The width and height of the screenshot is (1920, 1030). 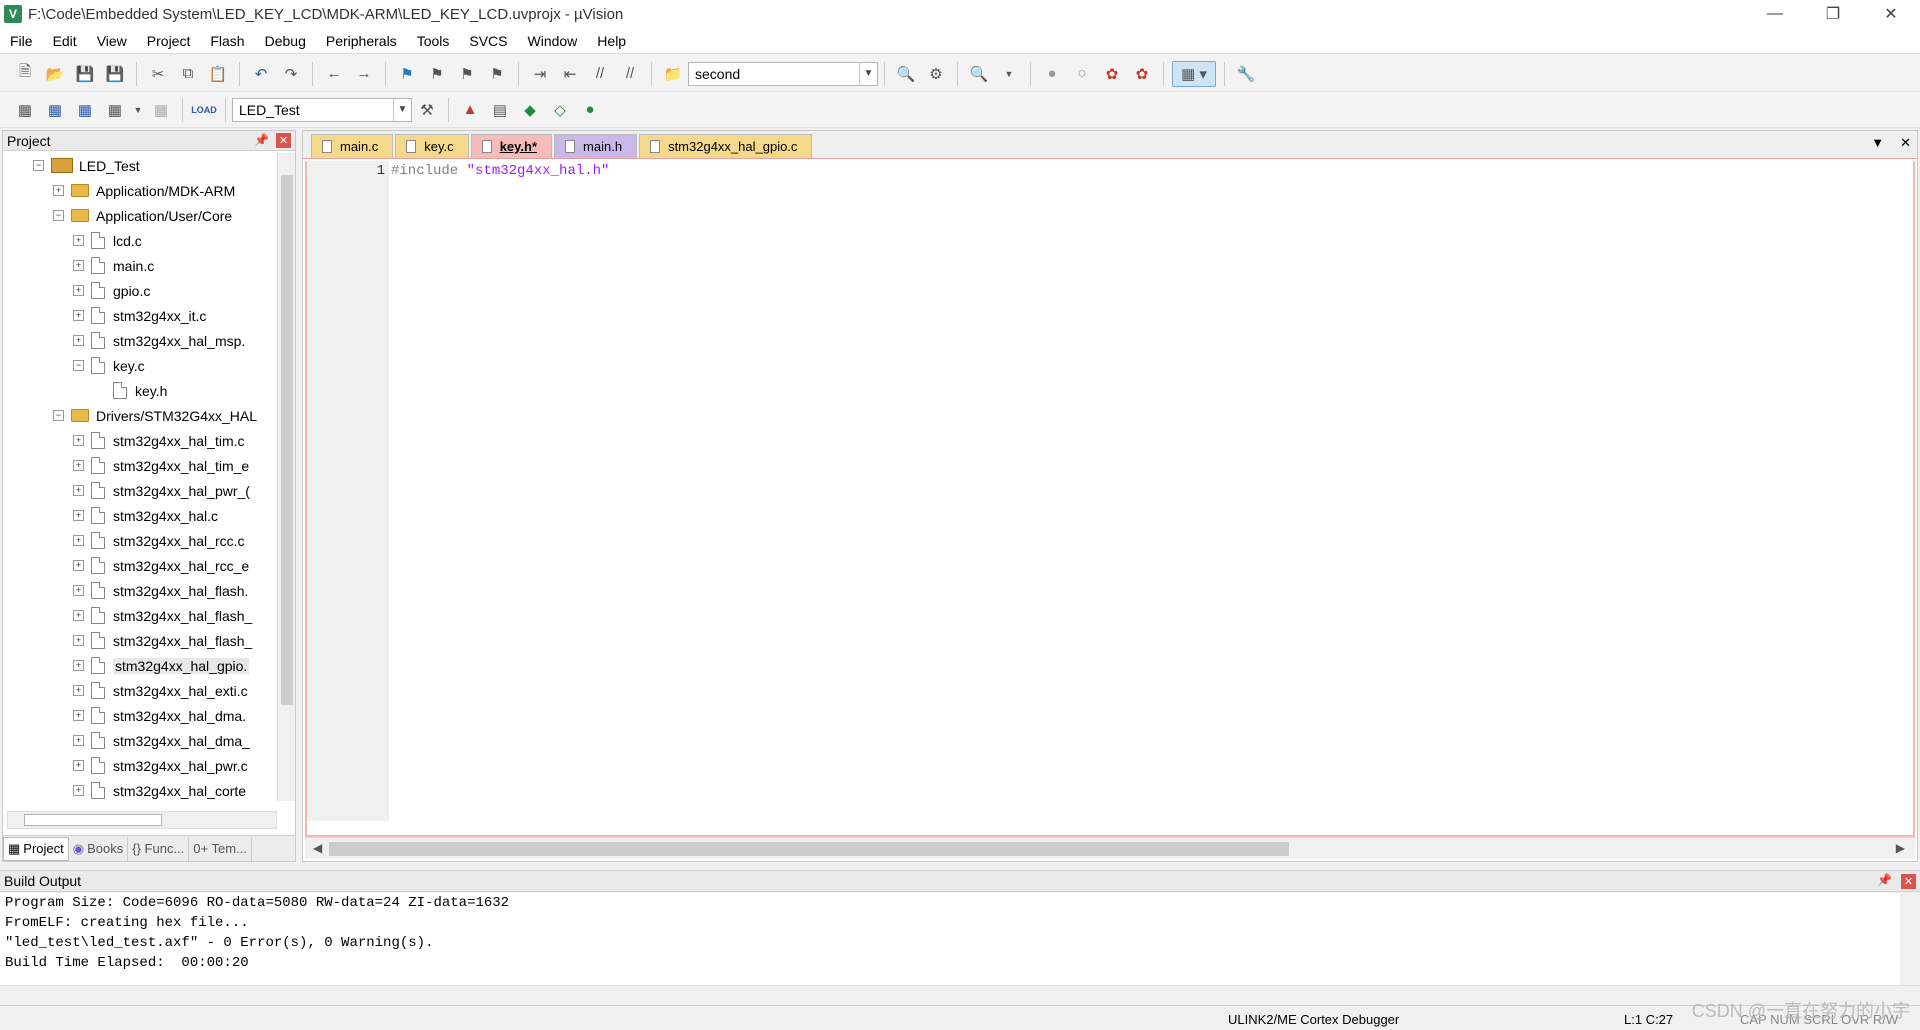 What do you see at coordinates (437, 74) in the screenshot?
I see `bookmark-prev-icon: ⚑` at bounding box center [437, 74].